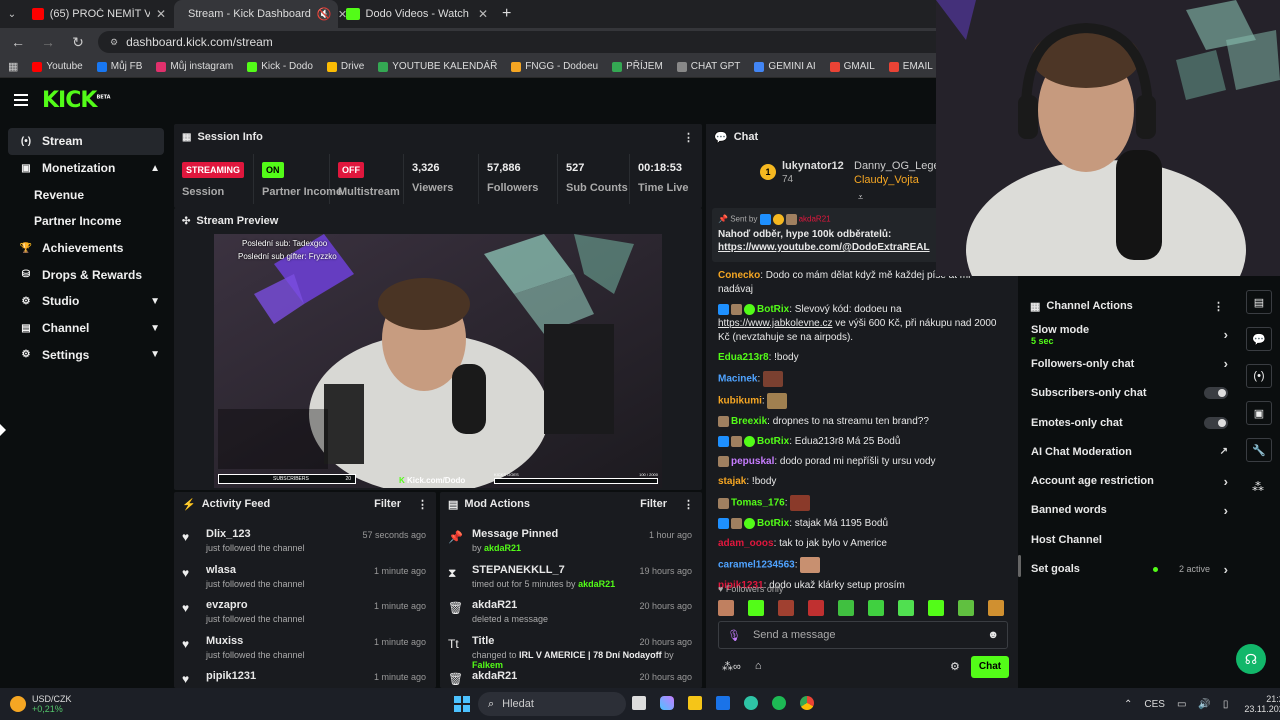 The height and width of the screenshot is (720, 1280). Describe the element at coordinates (862, 503) in the screenshot. I see `chat-message: Tomas_176:` at that location.